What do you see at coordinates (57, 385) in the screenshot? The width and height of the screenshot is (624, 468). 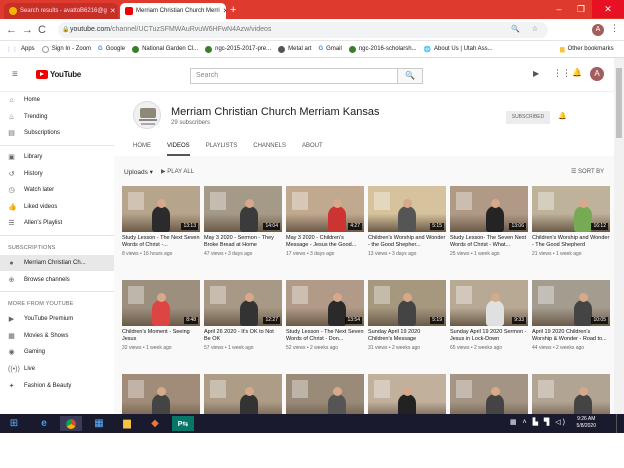 I see `sidebar-item-fashion-beauty: ✦ Fashion & Beauty` at bounding box center [57, 385].